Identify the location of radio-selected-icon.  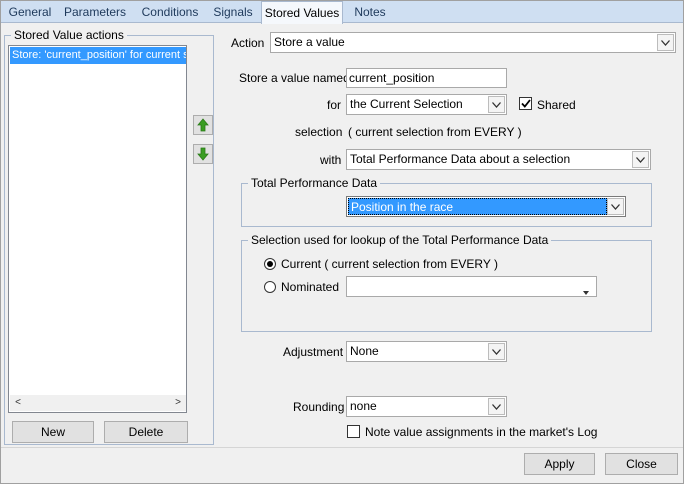
(270, 264).